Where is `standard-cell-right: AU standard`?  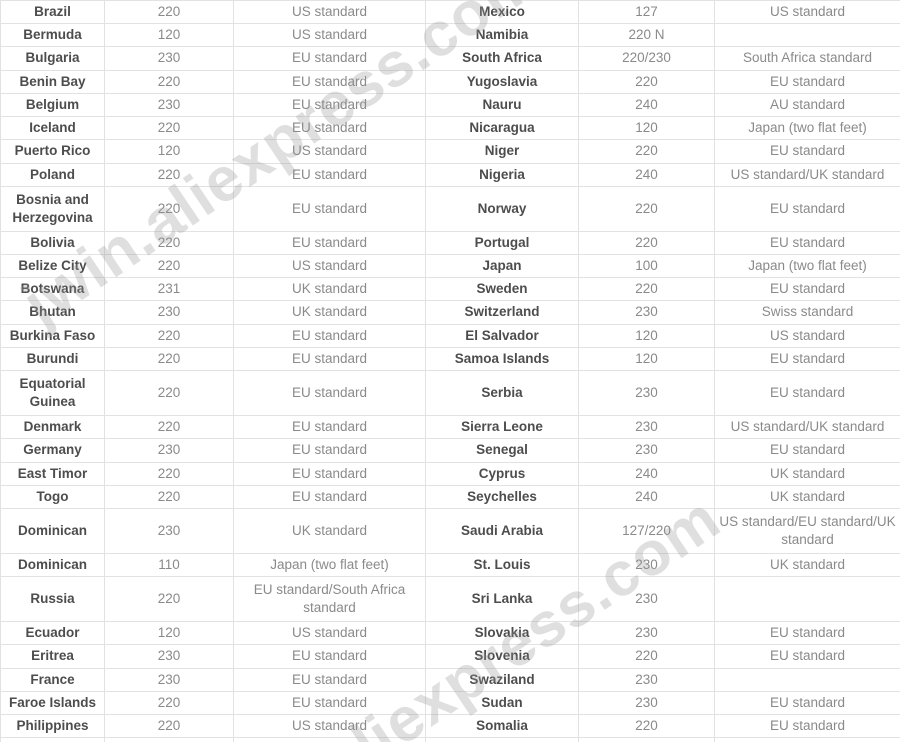
standard-cell-right: AU standard is located at coordinates (807, 105).